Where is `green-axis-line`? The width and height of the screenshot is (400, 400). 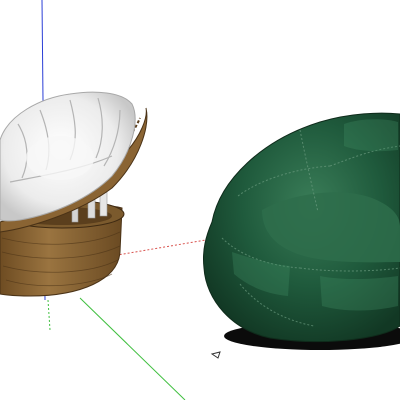 green-axis-line is located at coordinates (132, 348).